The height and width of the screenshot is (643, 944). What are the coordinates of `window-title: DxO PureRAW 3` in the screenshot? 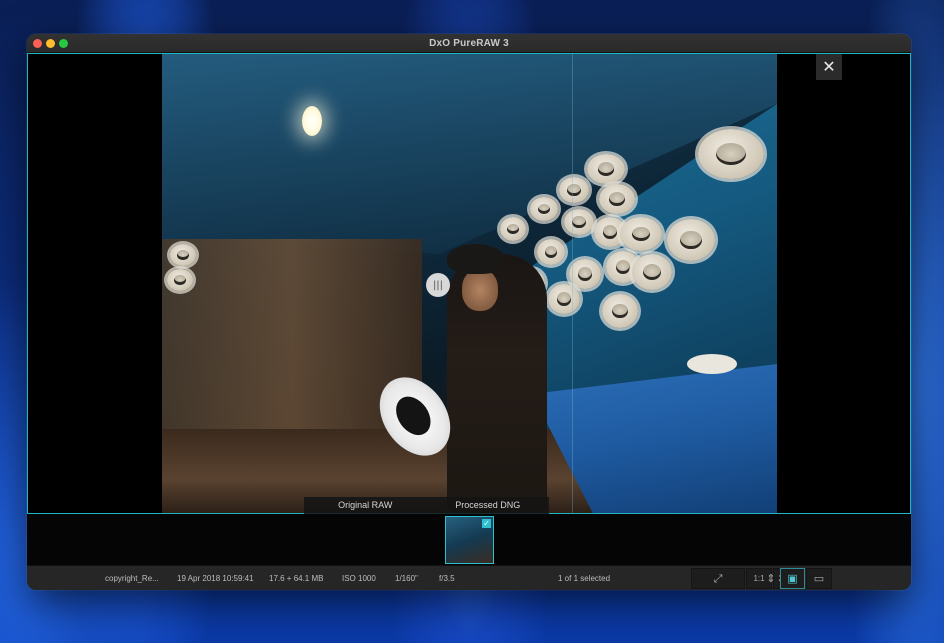 It's located at (469, 43).